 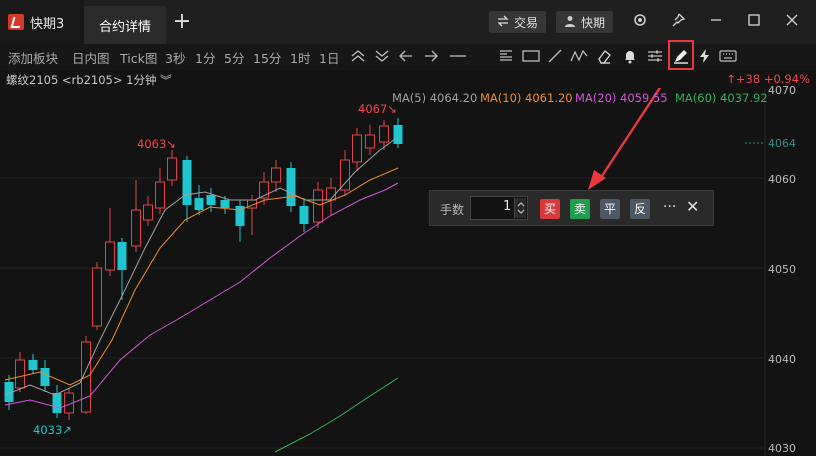 I want to click on ma10-legend: MA(10) 4061.20, so click(x=526, y=98).